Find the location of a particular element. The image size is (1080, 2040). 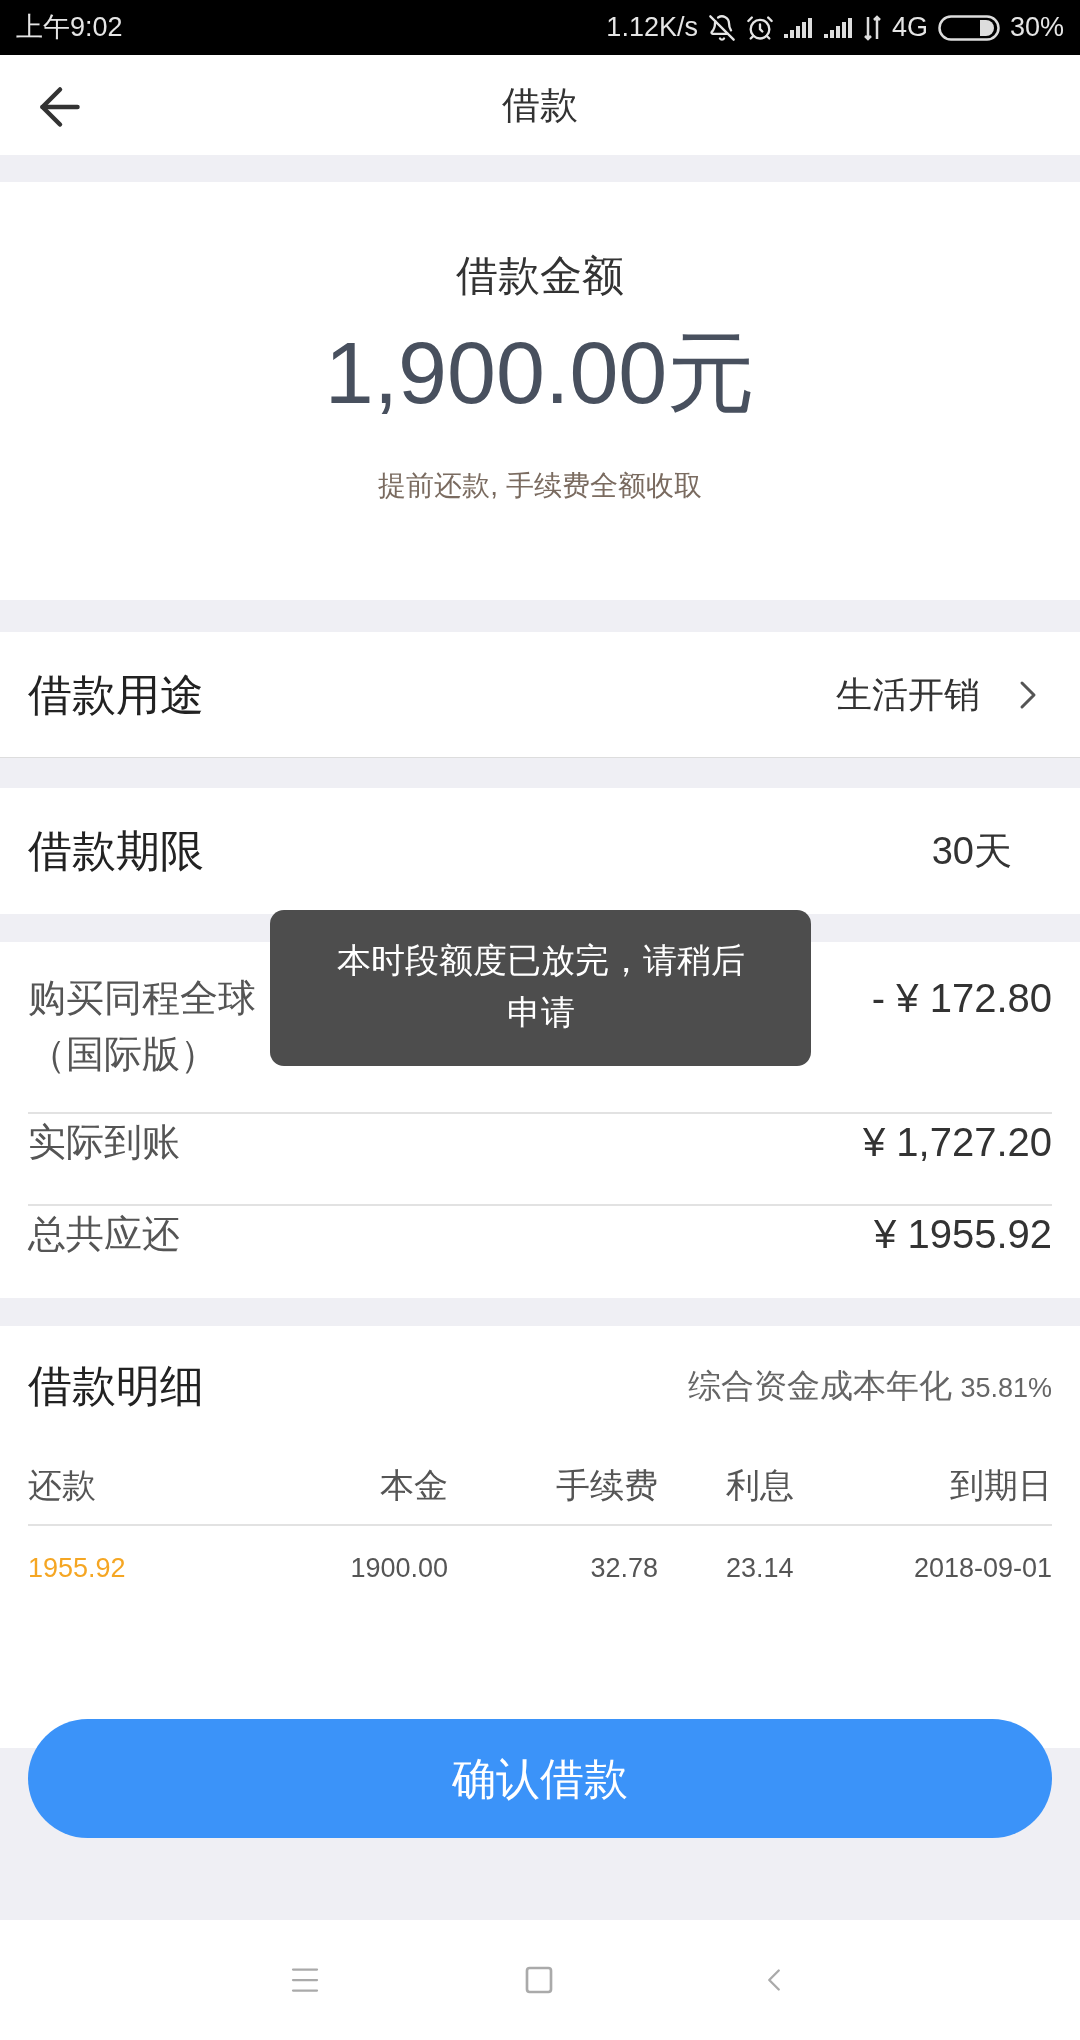

summary-value: ¥ 1955.92 is located at coordinates (963, 1234).